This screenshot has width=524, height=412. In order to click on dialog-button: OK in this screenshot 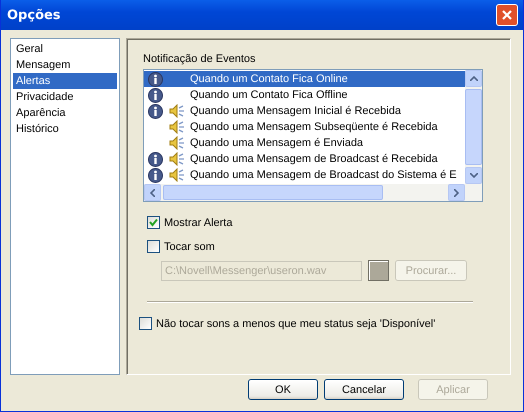, I will do `click(283, 389)`.